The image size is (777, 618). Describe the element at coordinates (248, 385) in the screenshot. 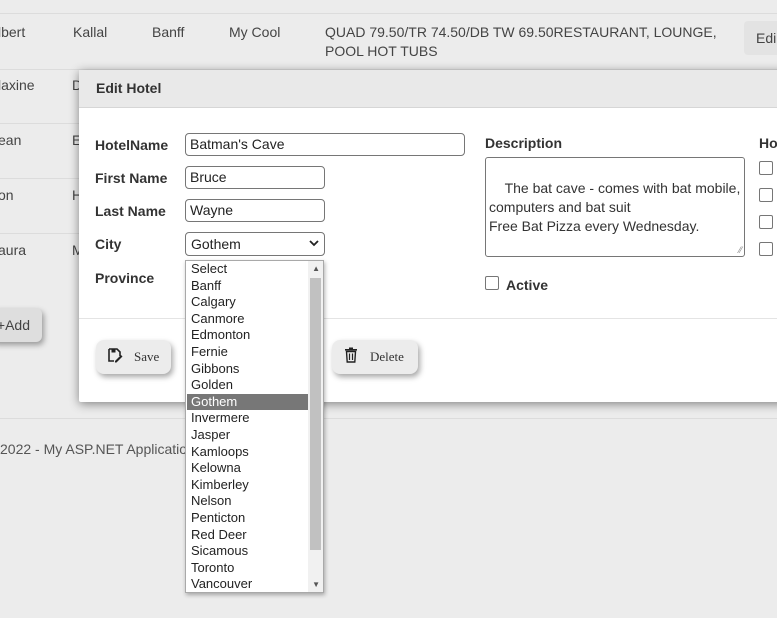

I see `city-option: Golden` at that location.